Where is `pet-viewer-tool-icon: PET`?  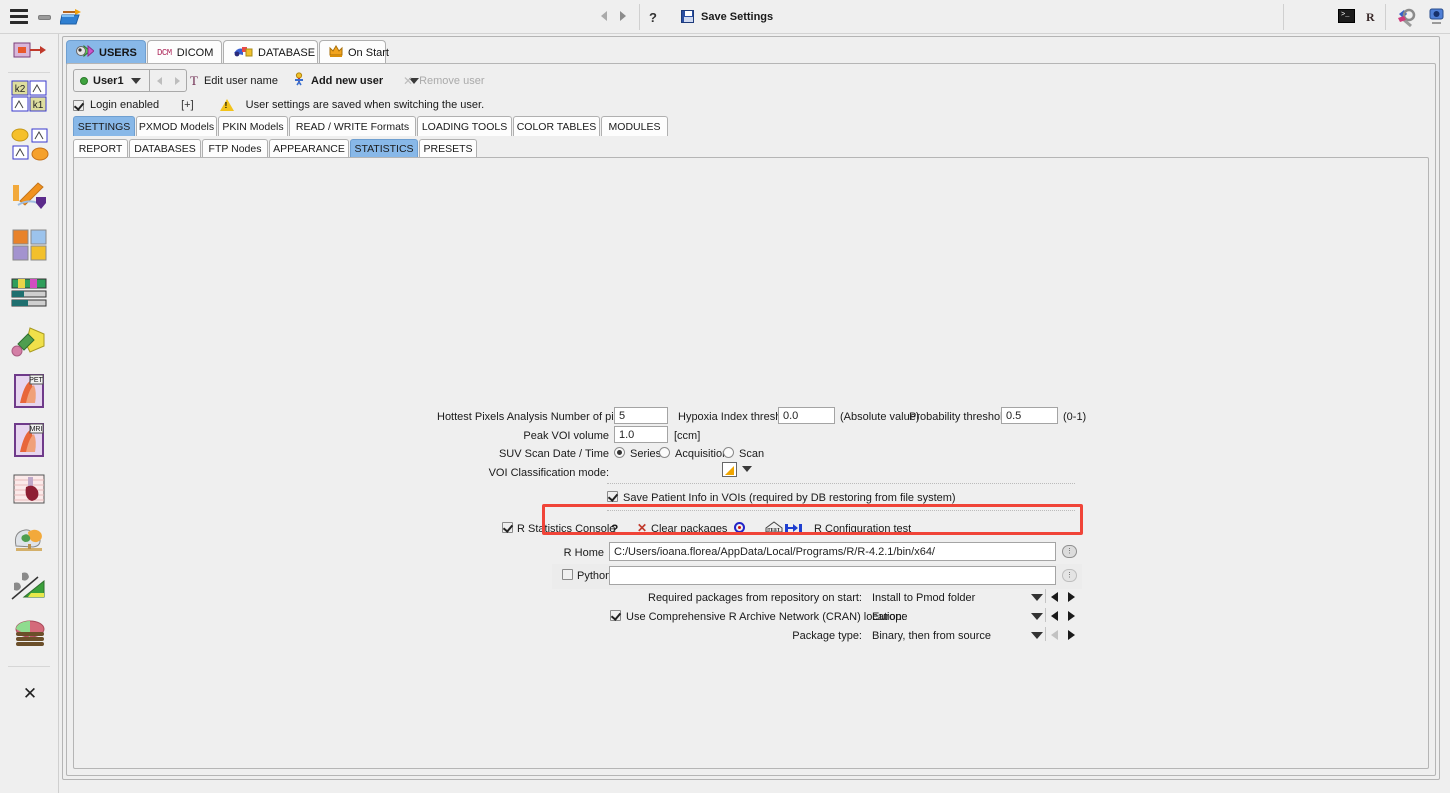 pet-viewer-tool-icon: PET is located at coordinates (30, 391).